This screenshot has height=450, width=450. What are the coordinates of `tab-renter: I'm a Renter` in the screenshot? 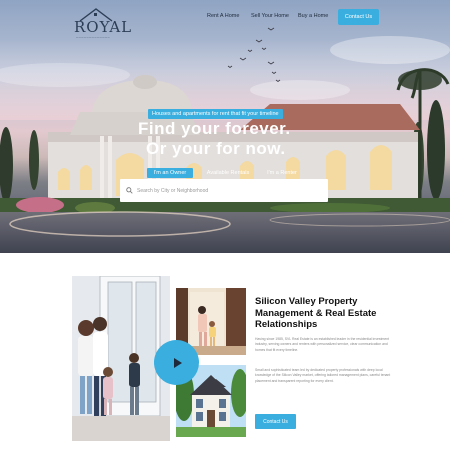 It's located at (282, 173).